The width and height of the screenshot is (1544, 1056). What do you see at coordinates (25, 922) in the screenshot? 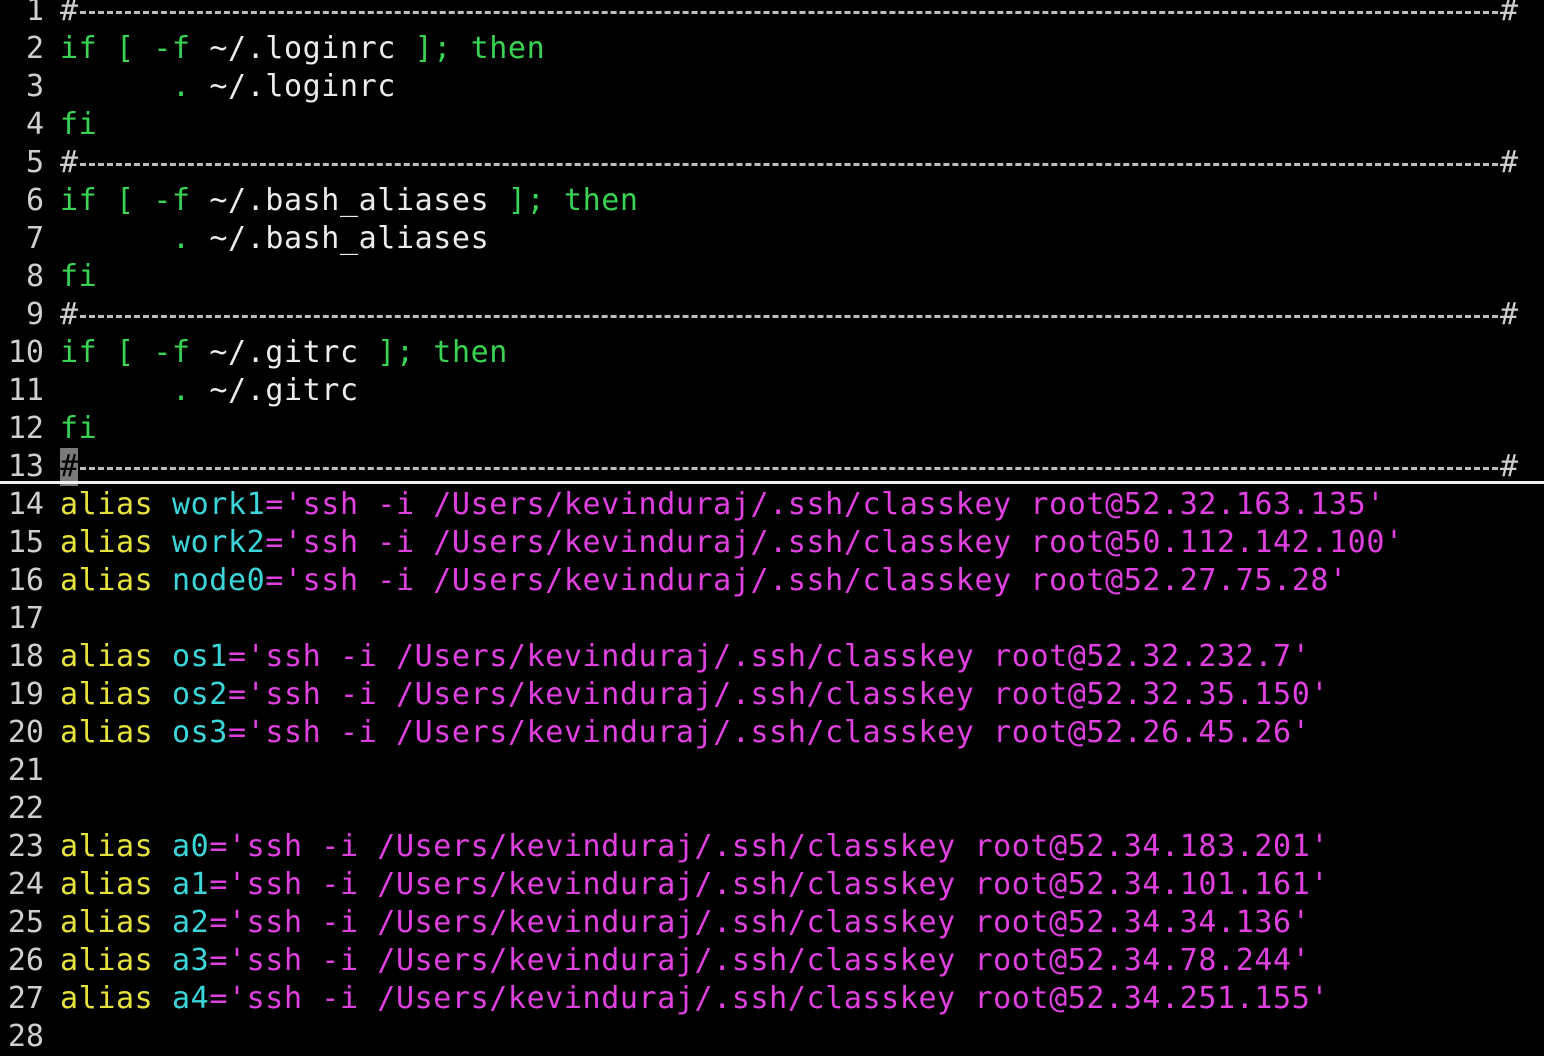
I see `line-number: 25` at bounding box center [25, 922].